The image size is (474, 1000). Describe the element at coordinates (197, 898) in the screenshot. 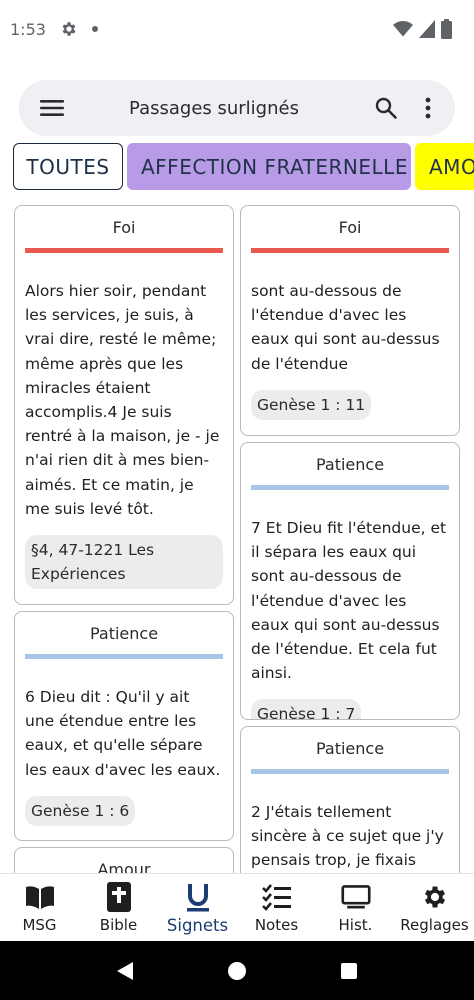

I see `bookmark-u-icon` at that location.